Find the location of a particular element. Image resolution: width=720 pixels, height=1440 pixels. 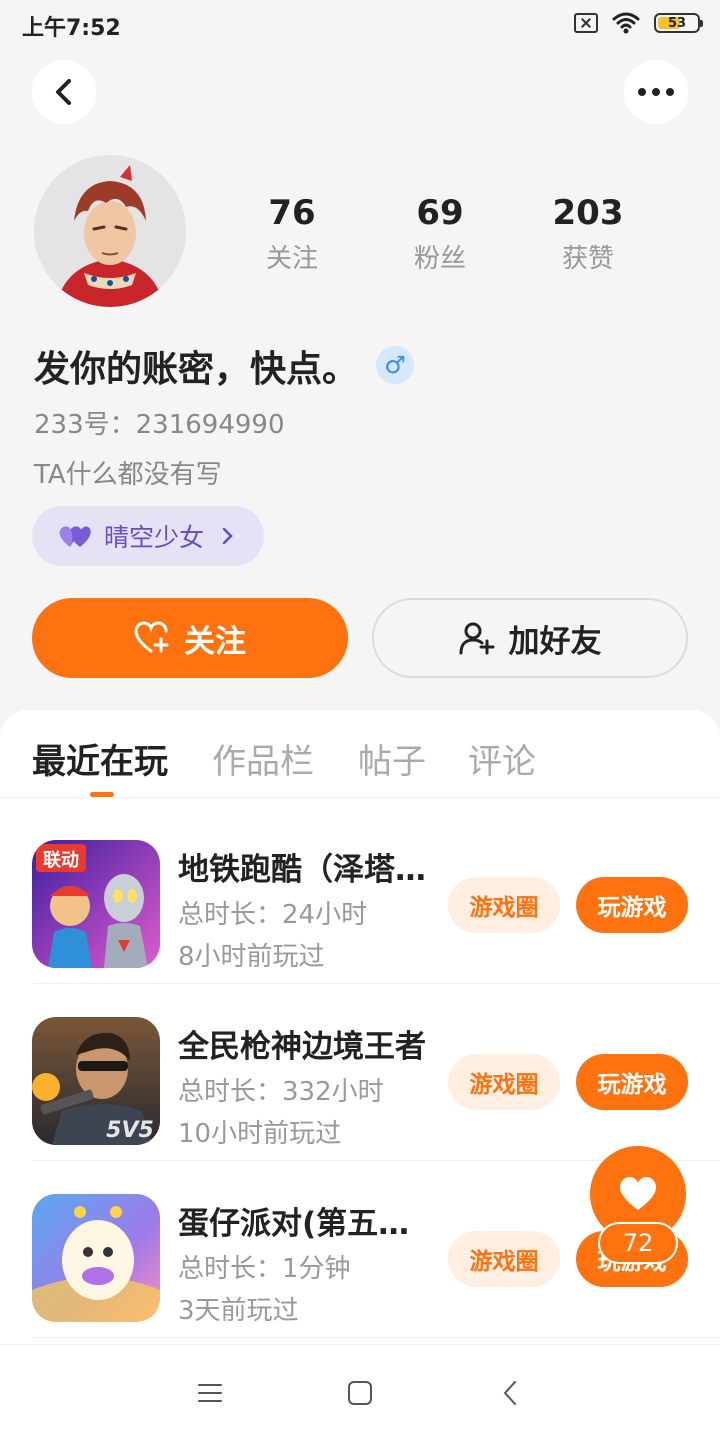

game-icon: 联动 is located at coordinates (96, 904).